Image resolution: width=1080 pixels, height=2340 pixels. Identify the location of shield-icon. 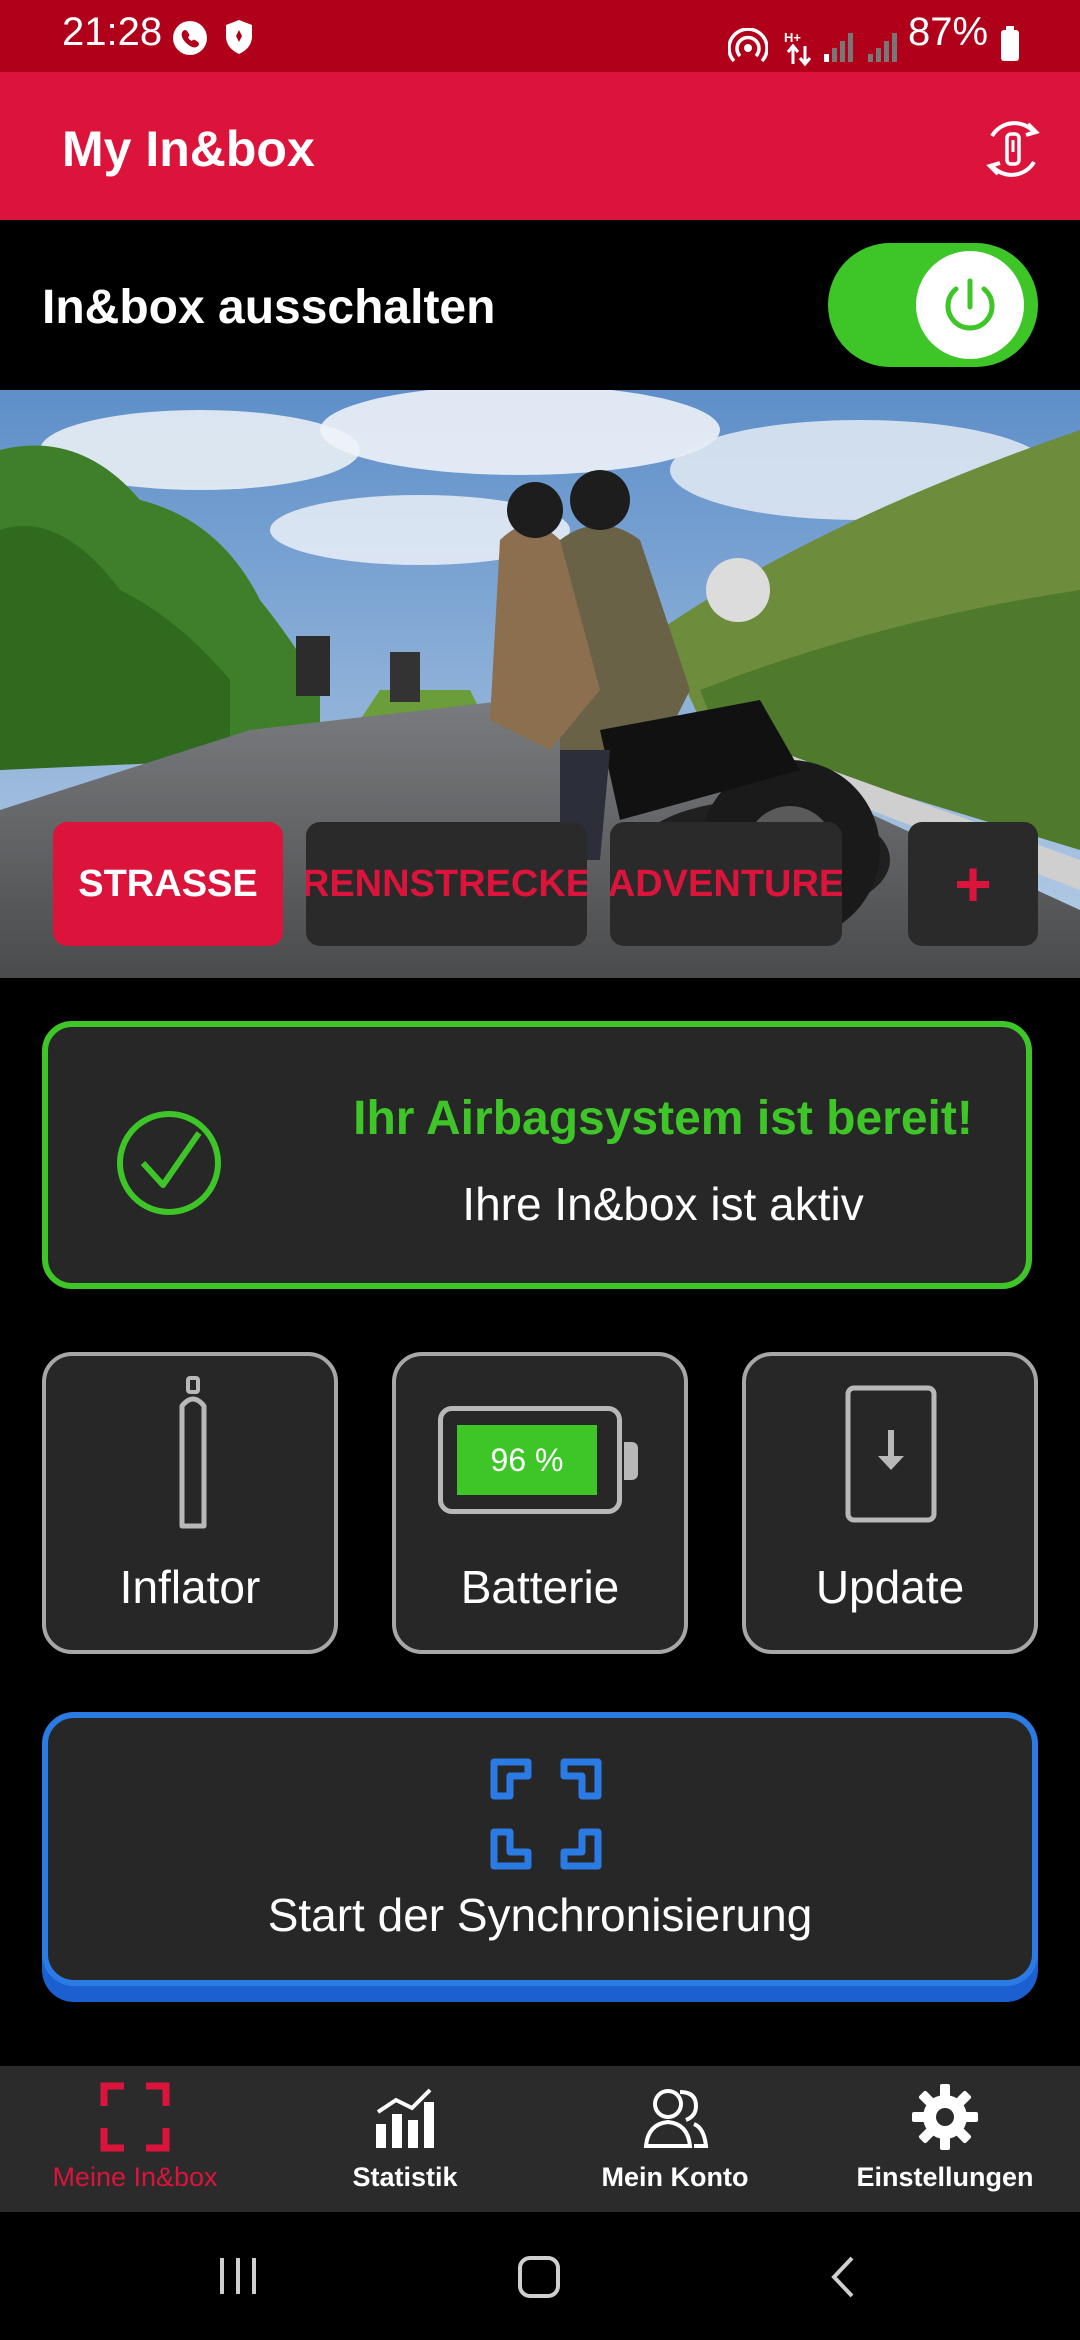
(239, 37).